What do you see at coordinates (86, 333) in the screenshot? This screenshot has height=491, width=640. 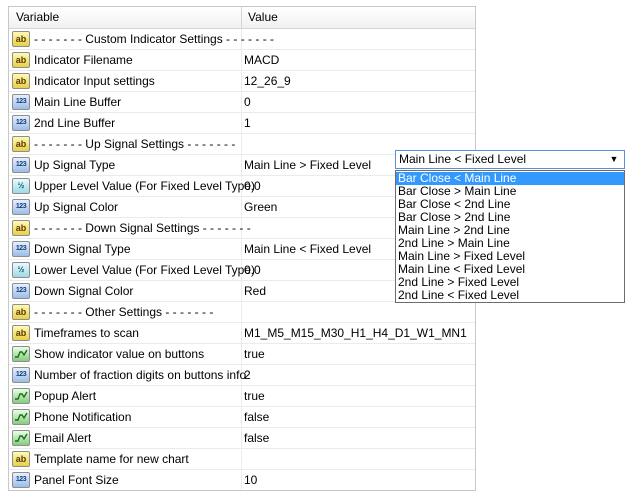 I see `variable-name: Timeframes to scan` at bounding box center [86, 333].